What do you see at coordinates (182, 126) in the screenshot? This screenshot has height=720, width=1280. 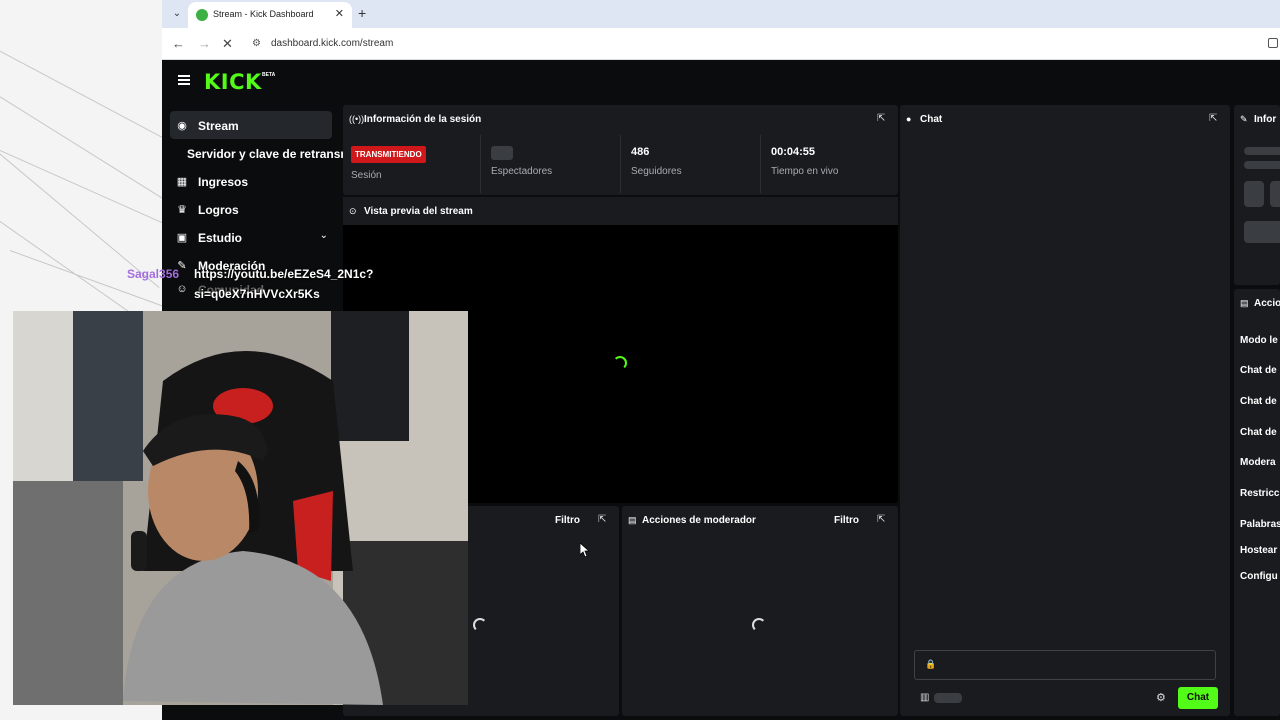 I see `broadcast-icon: ◉` at bounding box center [182, 126].